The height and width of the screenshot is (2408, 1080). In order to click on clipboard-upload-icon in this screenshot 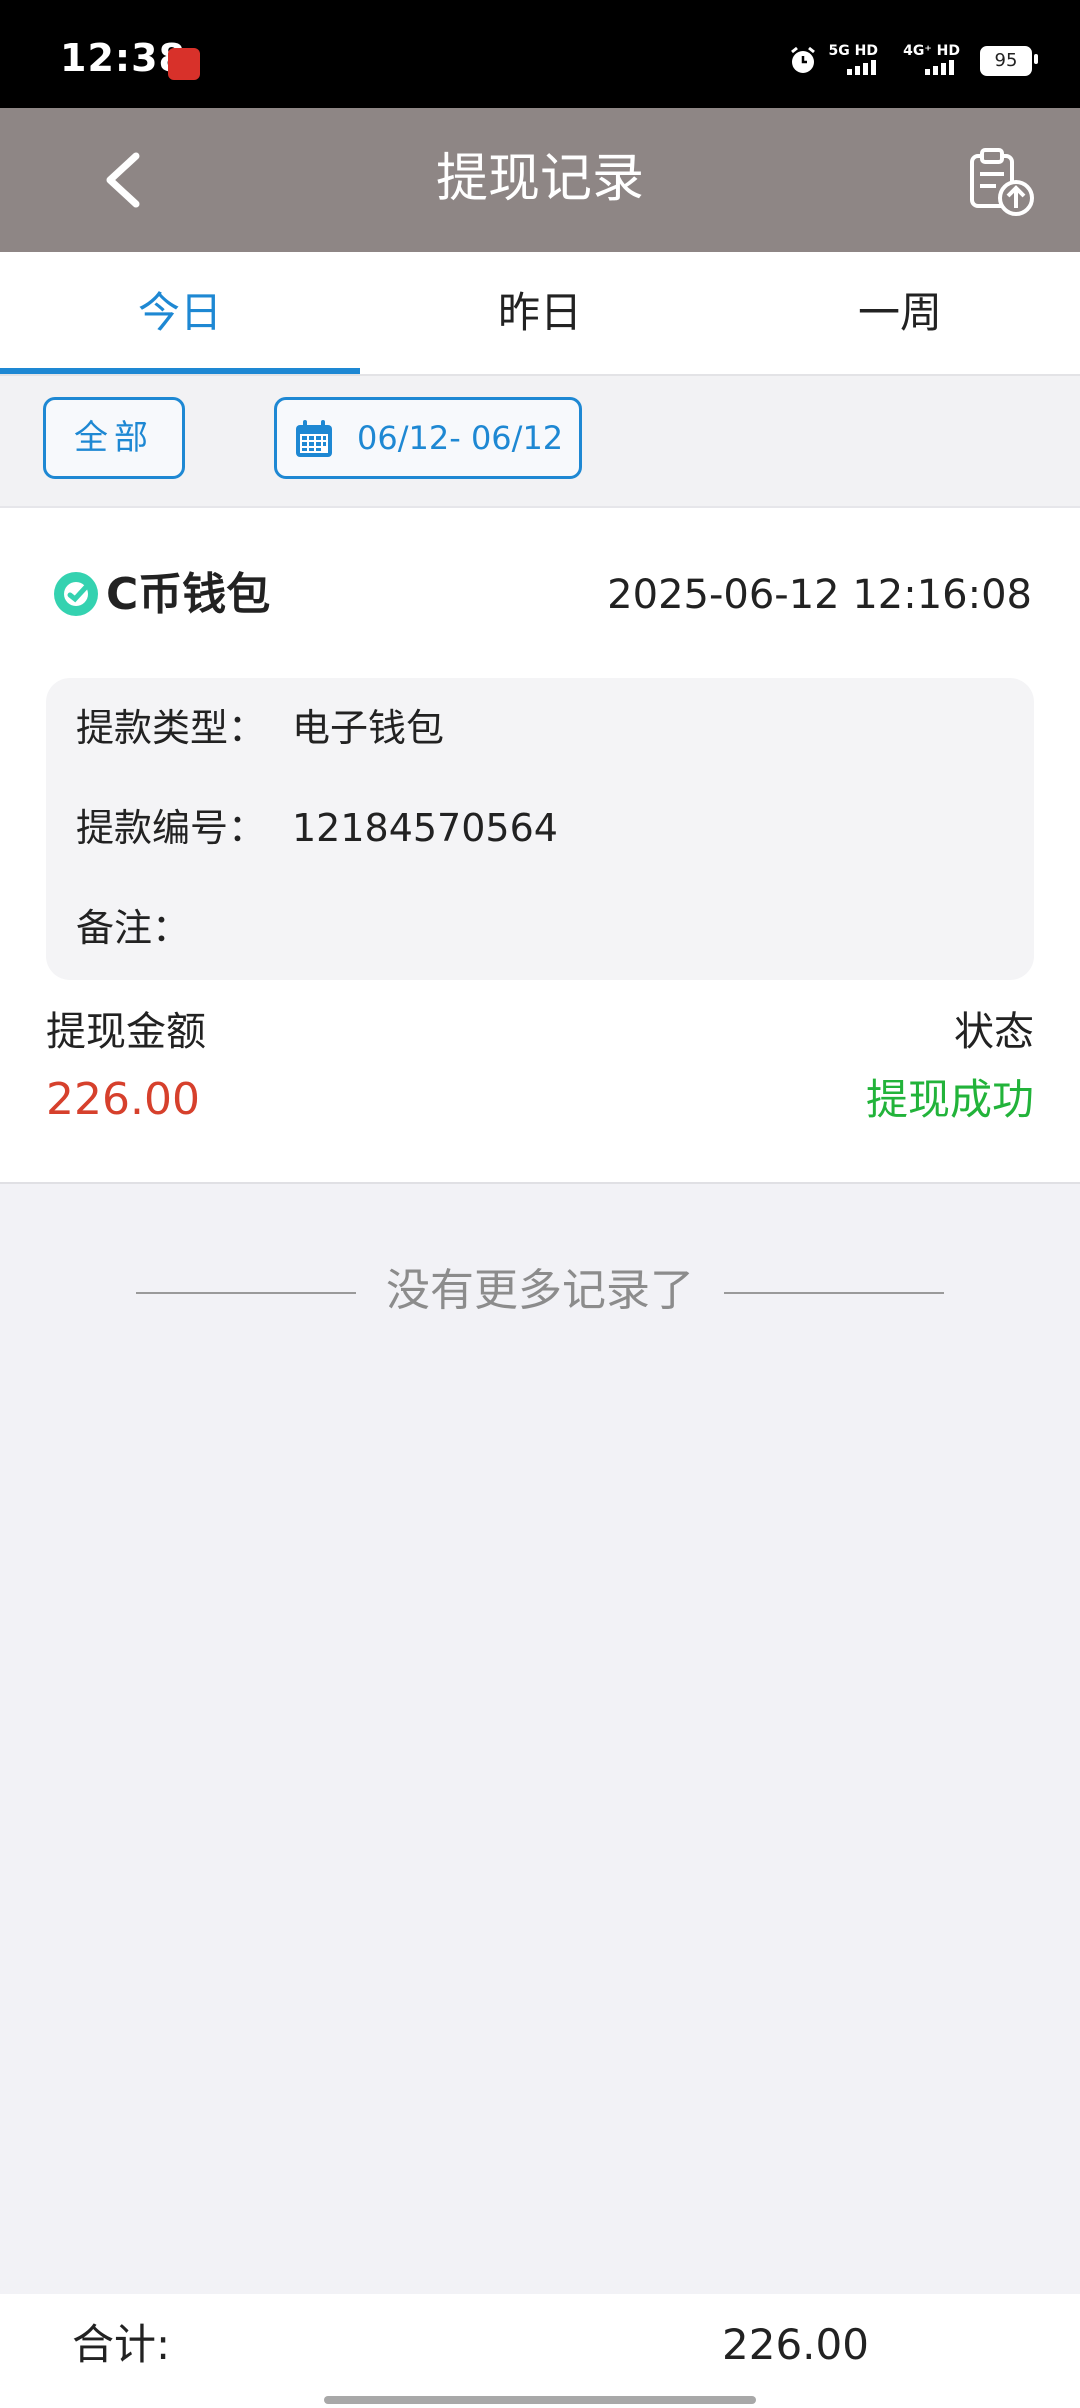, I will do `click(1002, 182)`.